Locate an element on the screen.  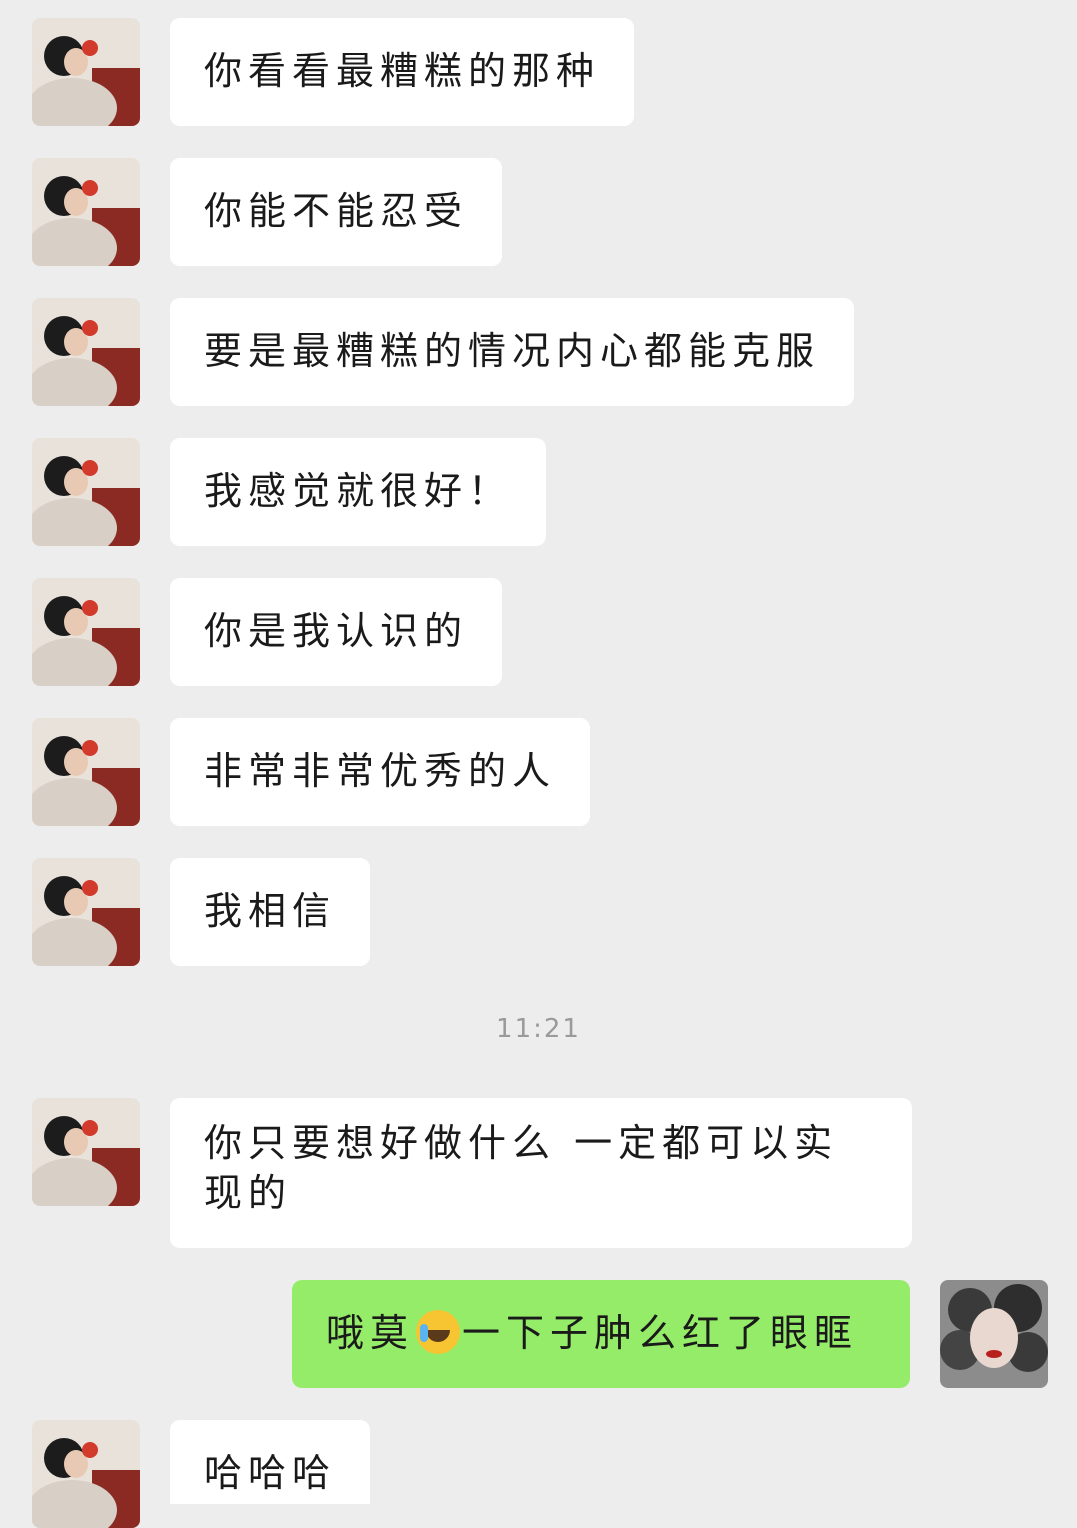
message-bubble: 你只要想好做什么 一定都可以实现的 is located at coordinates (541, 1173).